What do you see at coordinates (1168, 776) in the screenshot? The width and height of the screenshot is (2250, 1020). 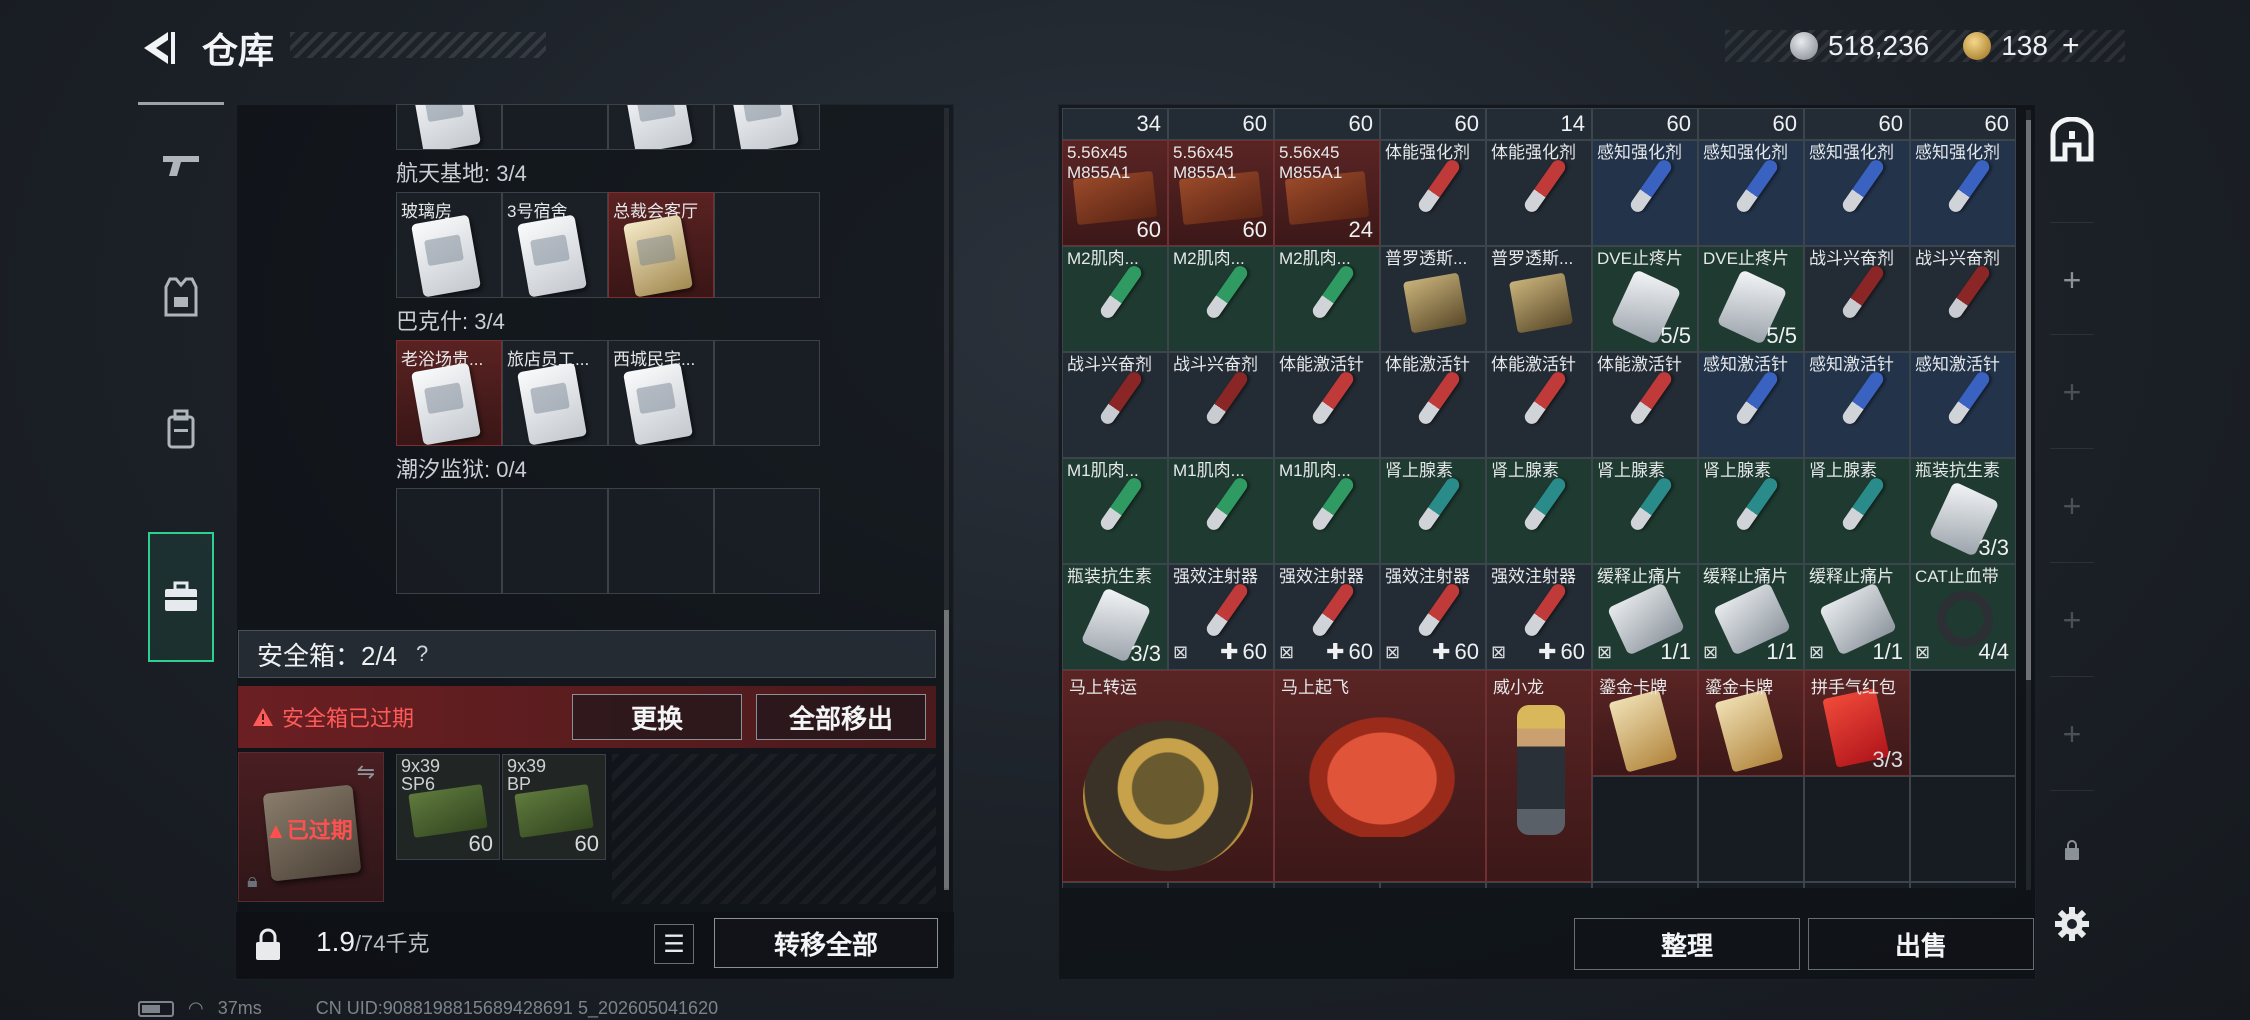 I see `collectible-item: 马上转运` at bounding box center [1168, 776].